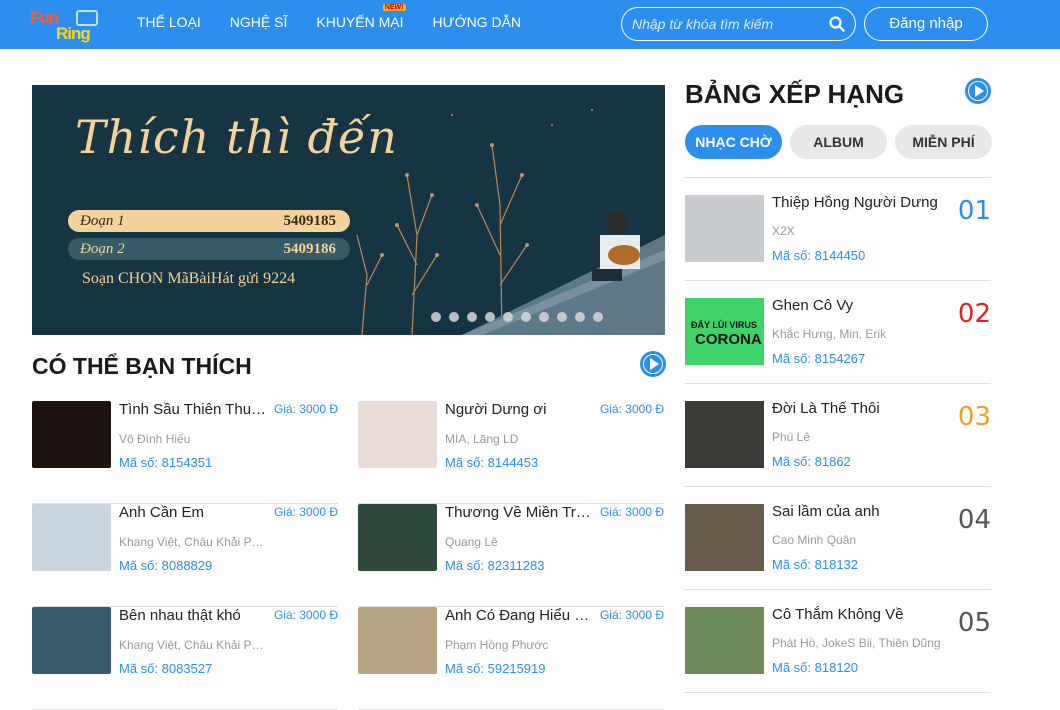 The height and width of the screenshot is (710, 1060). I want to click on tab-nhac-cho: NHẠC CHỜ, so click(733, 142).